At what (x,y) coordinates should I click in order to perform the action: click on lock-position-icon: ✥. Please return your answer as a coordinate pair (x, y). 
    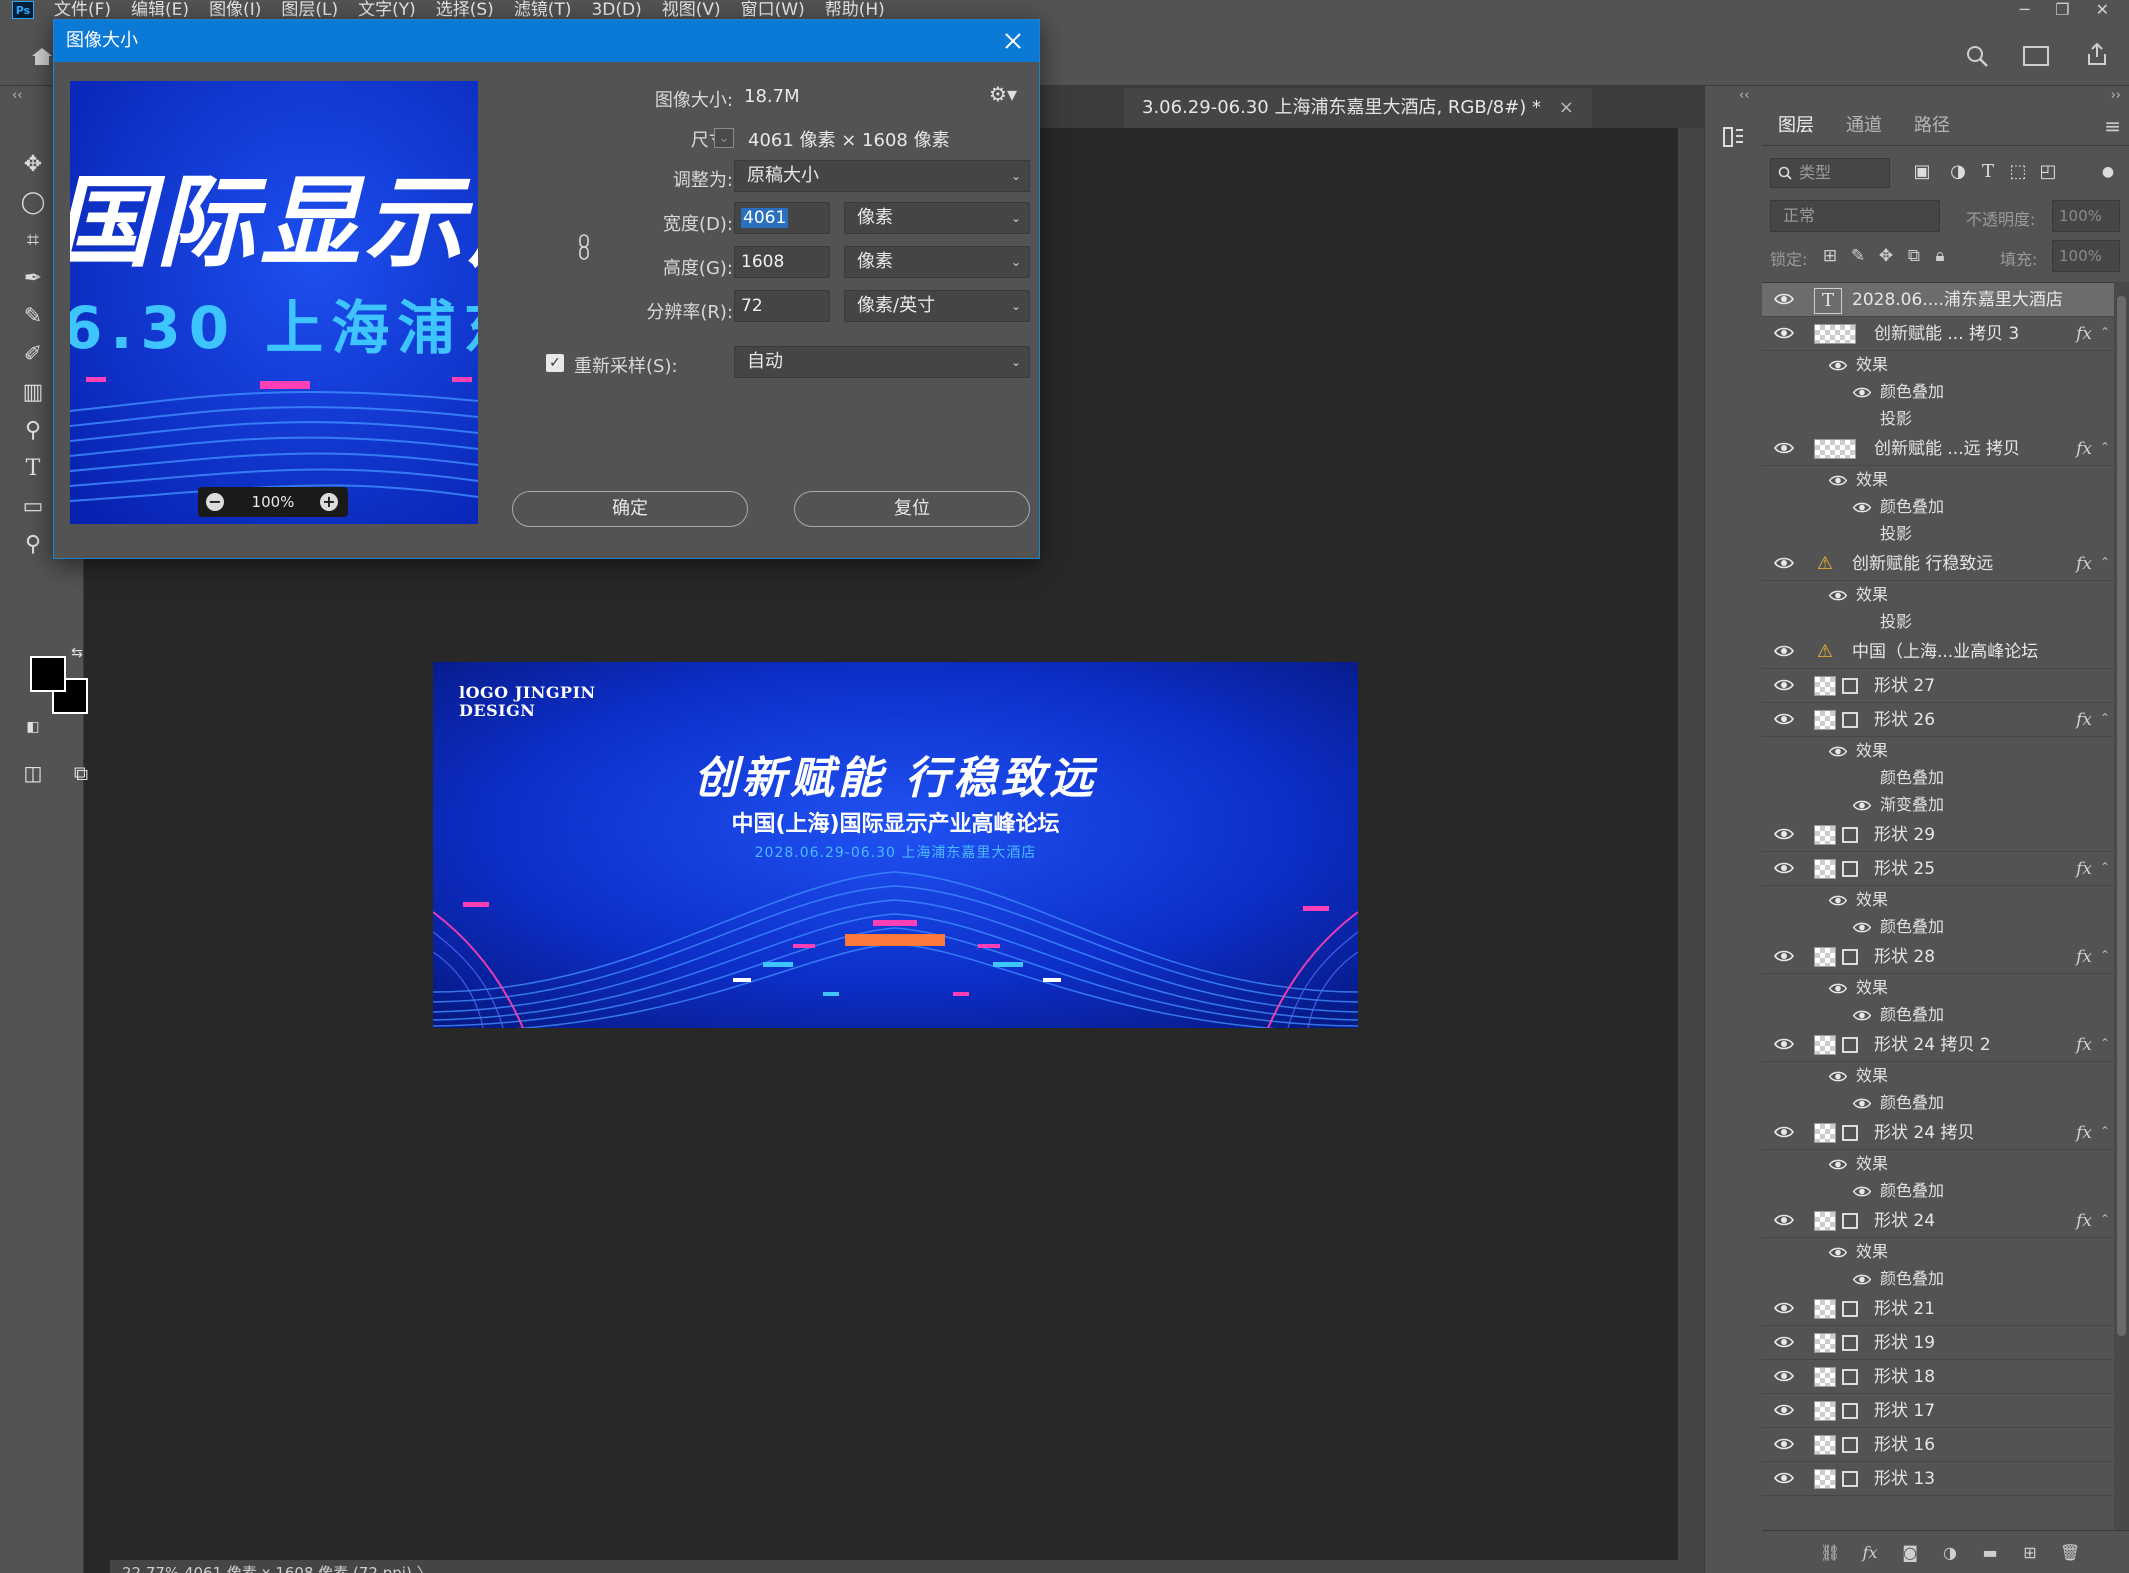
    Looking at the image, I should click on (1886, 256).